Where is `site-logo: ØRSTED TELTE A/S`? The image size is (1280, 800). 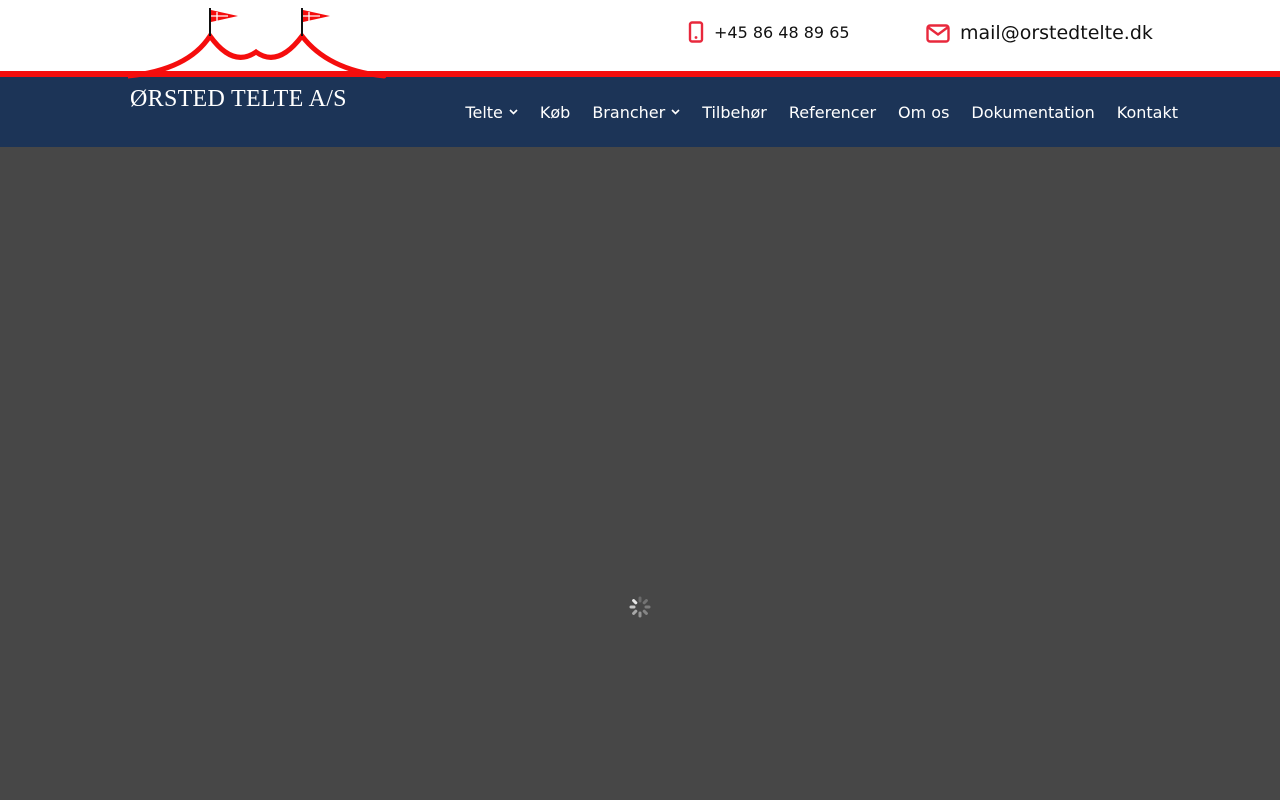 site-logo: ØRSTED TELTE A/S is located at coordinates (258, 59).